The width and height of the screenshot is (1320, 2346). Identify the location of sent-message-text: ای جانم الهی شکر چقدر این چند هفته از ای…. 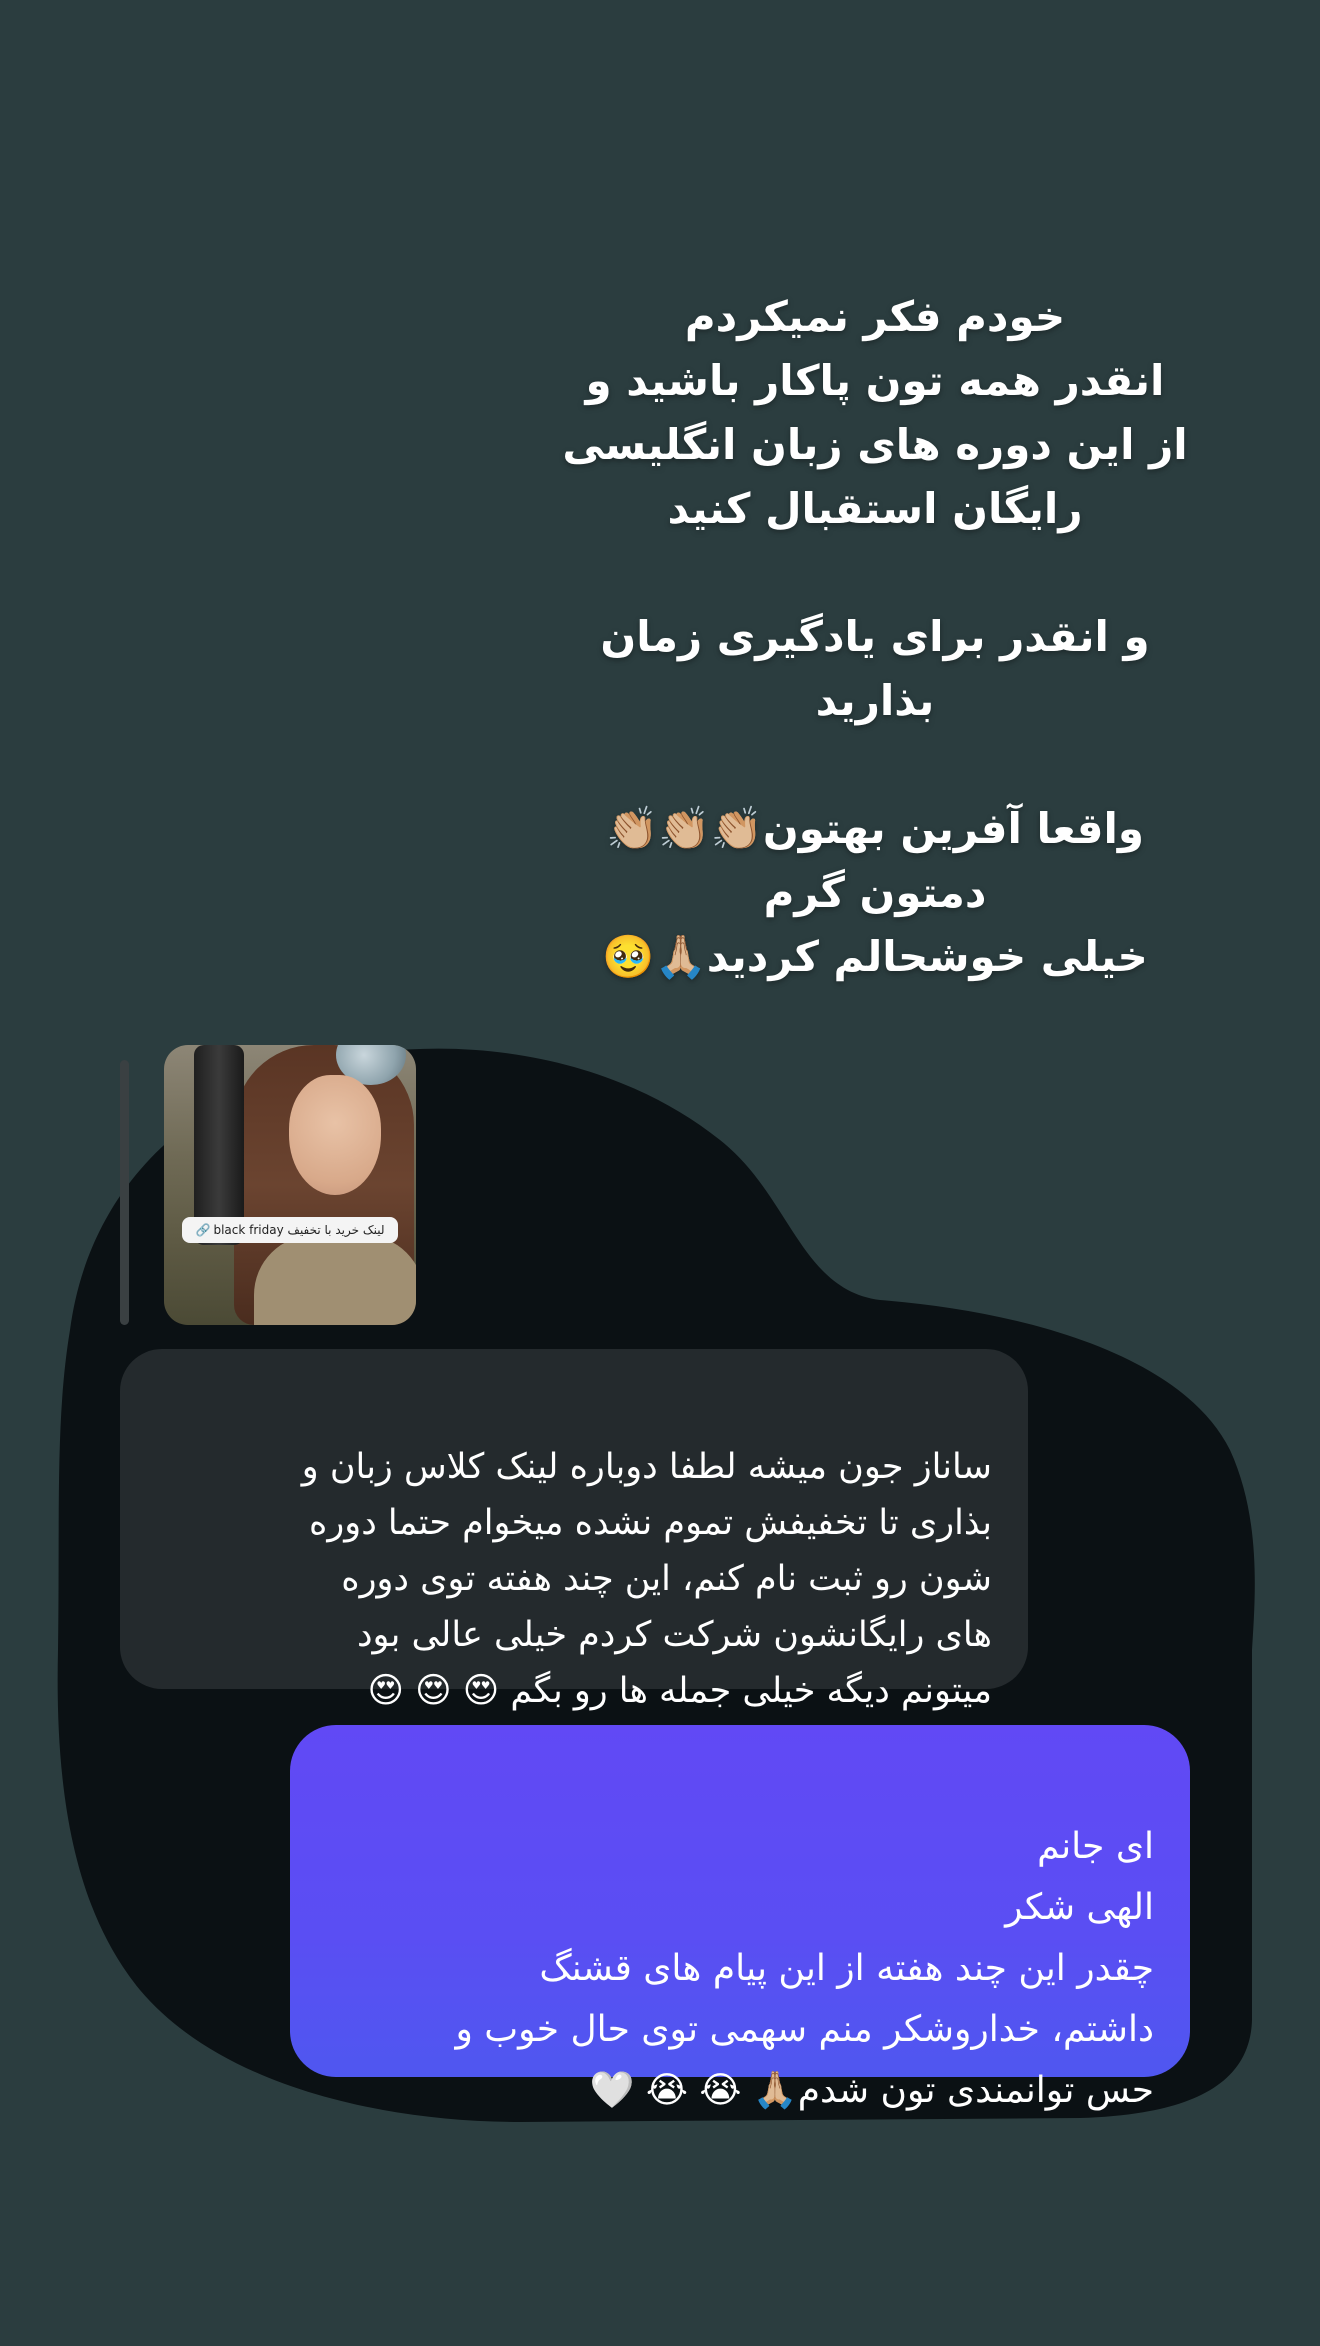
(804, 1968).